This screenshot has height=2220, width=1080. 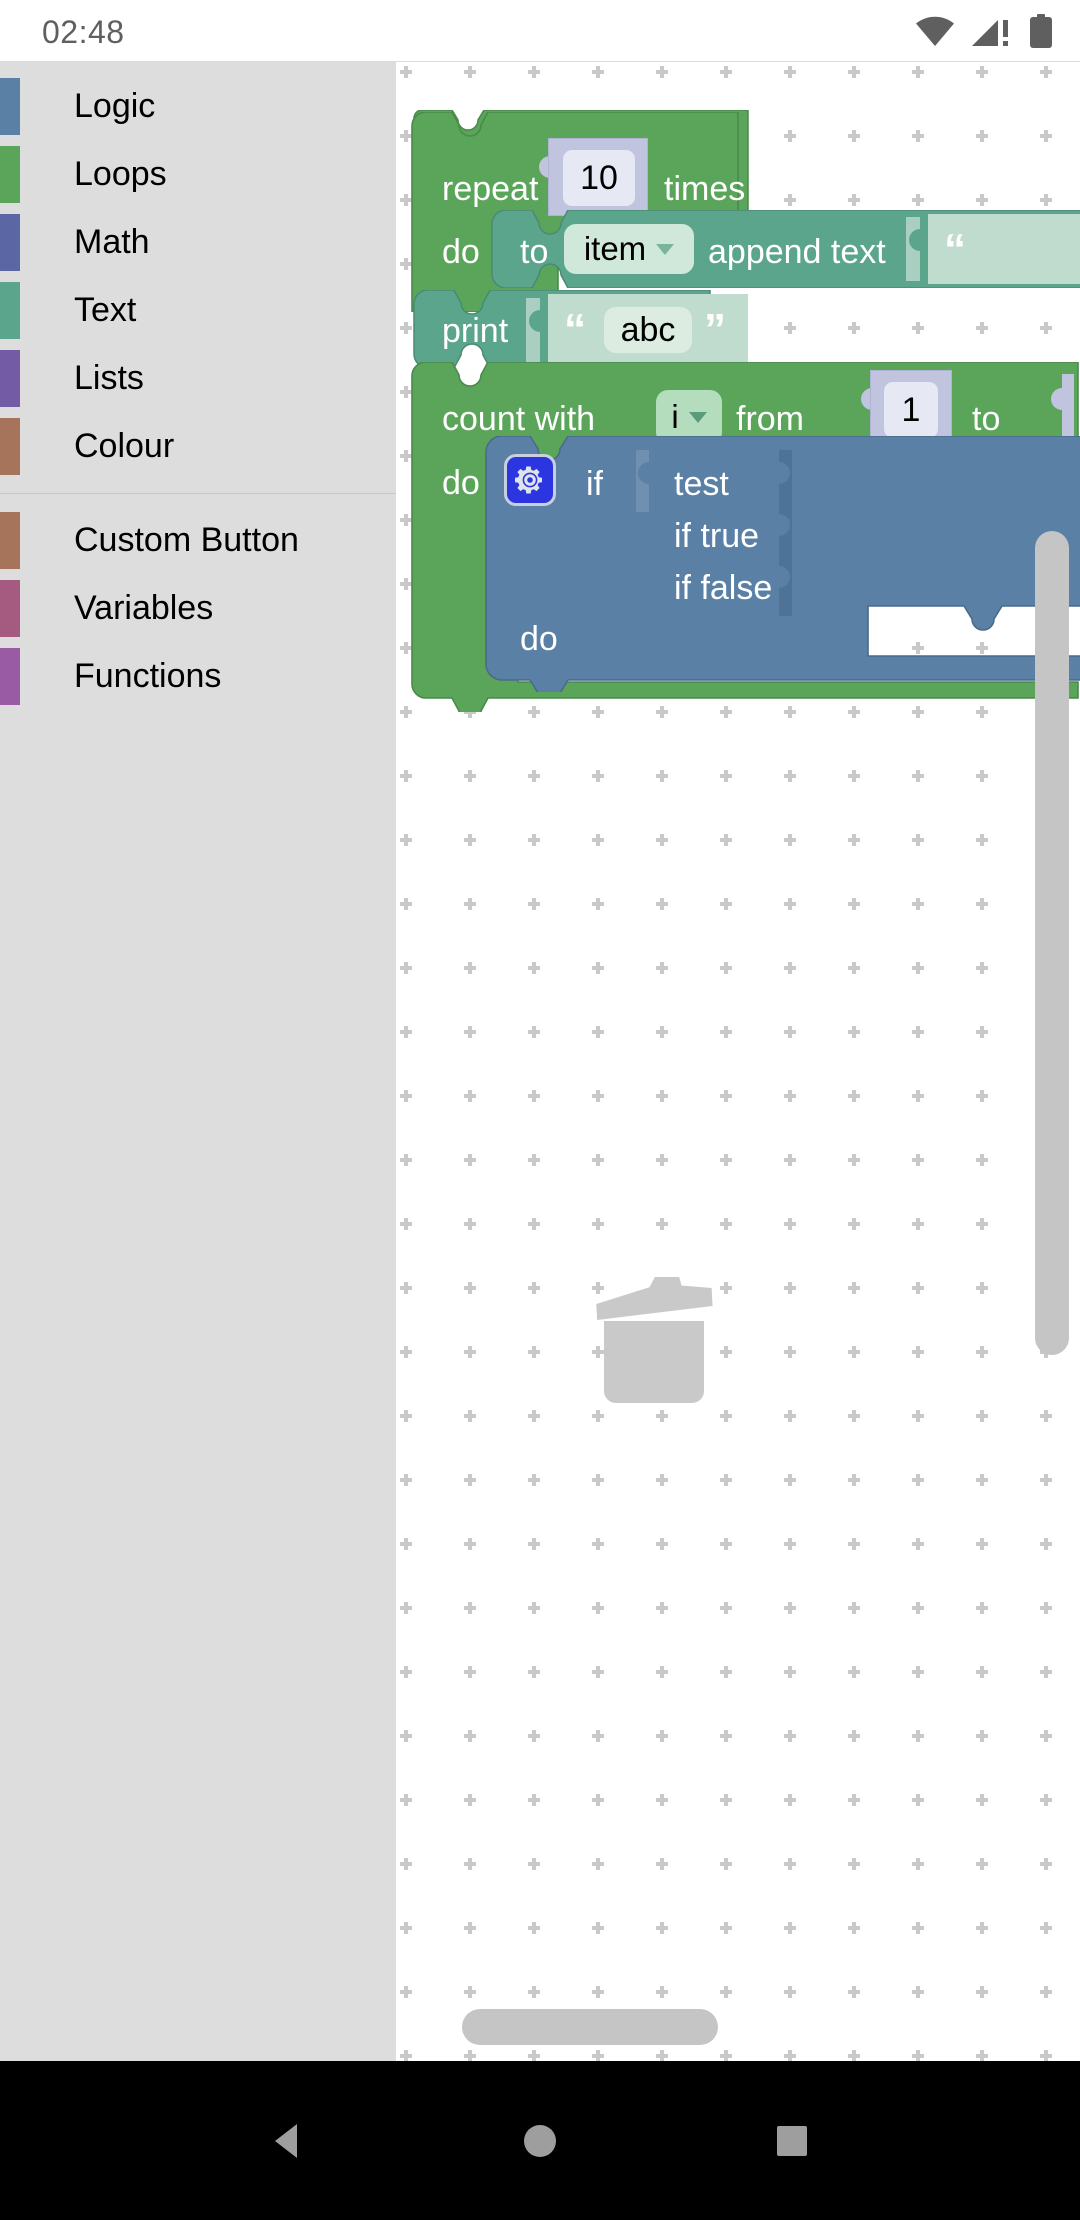 I want to click on android-navigation-bar, so click(x=540, y=2140).